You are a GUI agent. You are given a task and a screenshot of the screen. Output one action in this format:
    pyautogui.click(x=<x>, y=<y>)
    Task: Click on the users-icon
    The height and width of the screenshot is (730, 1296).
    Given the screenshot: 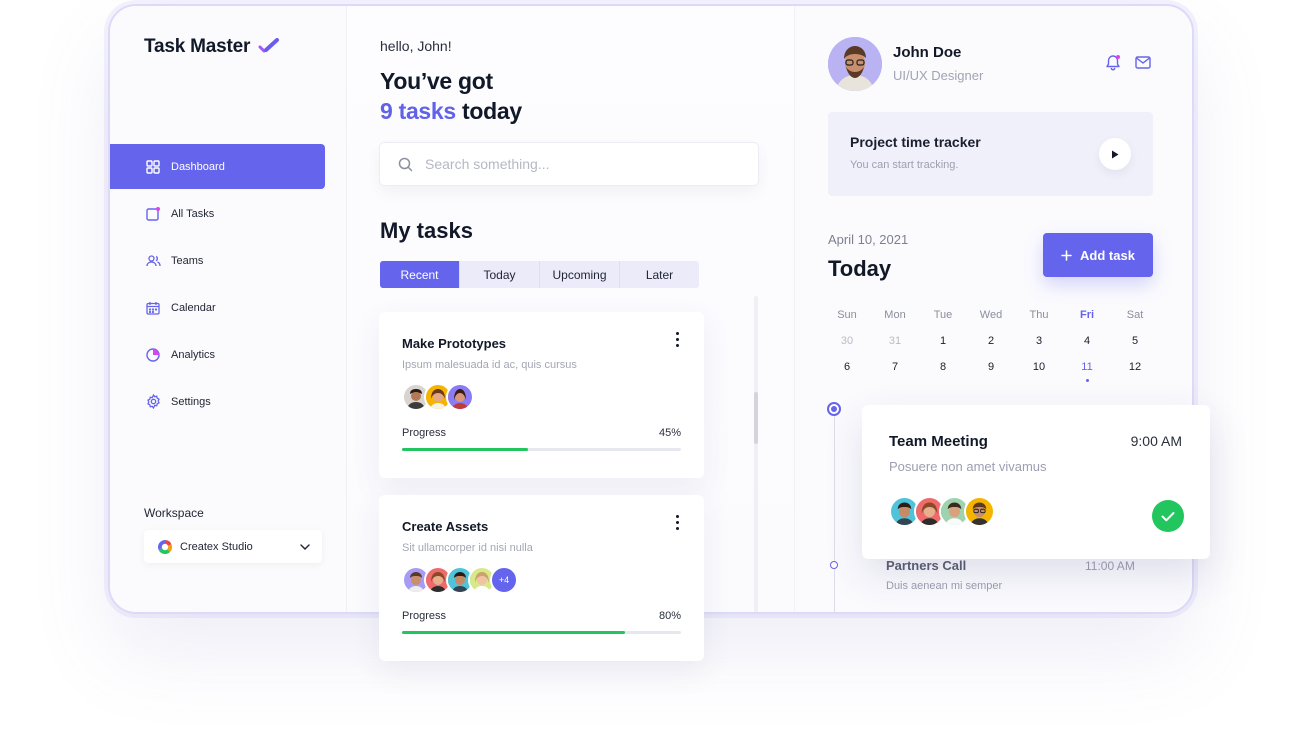 What is the action you would take?
    pyautogui.click(x=153, y=261)
    